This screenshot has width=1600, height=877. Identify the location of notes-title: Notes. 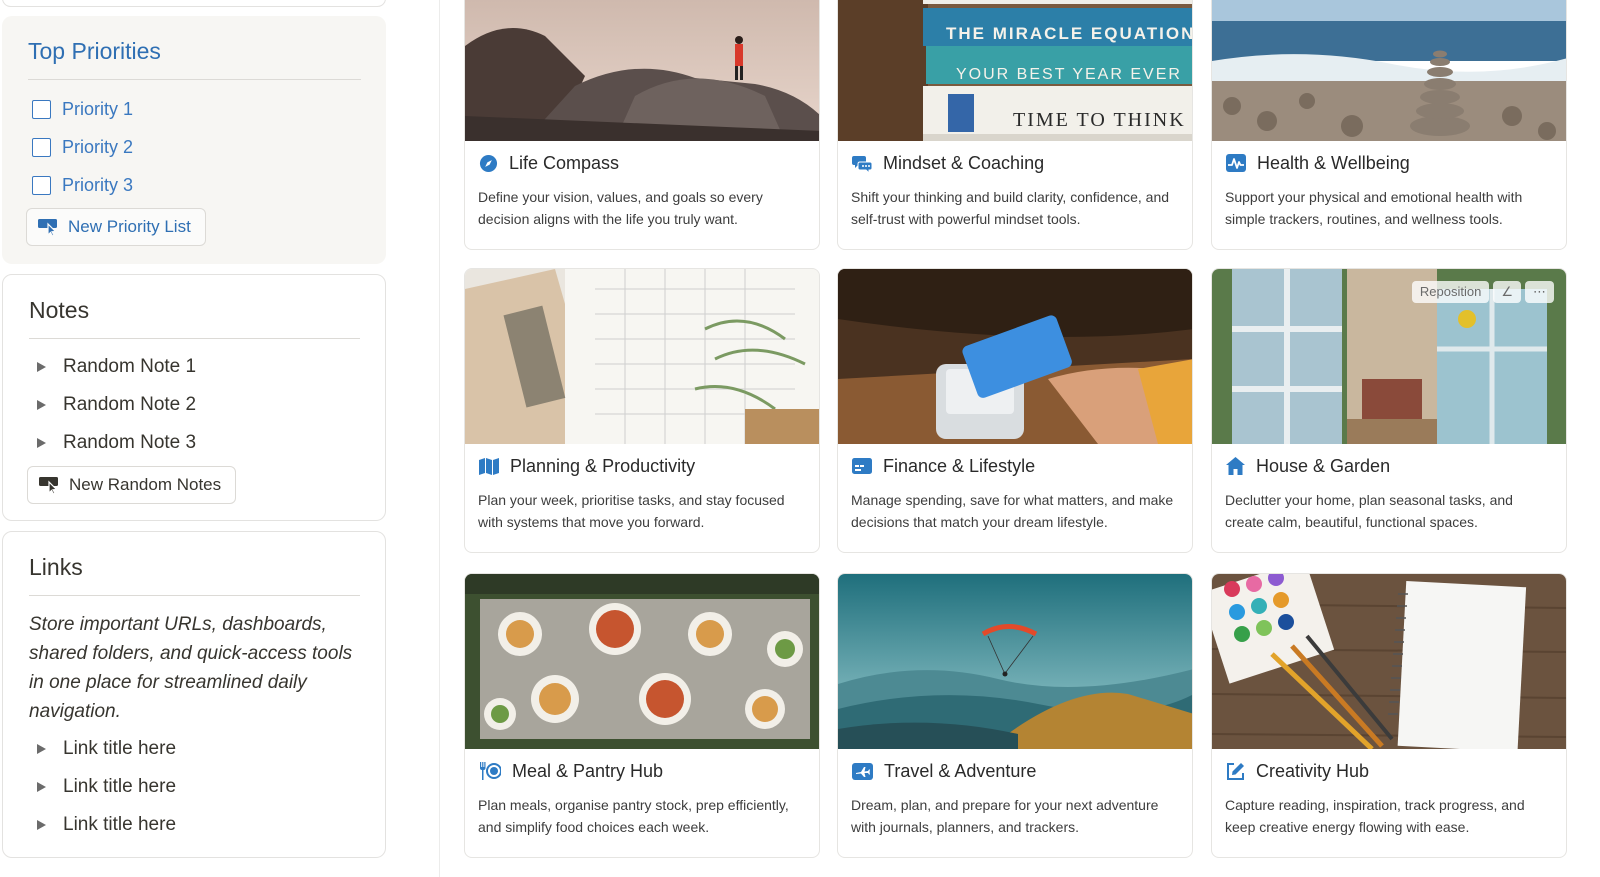
(59, 310).